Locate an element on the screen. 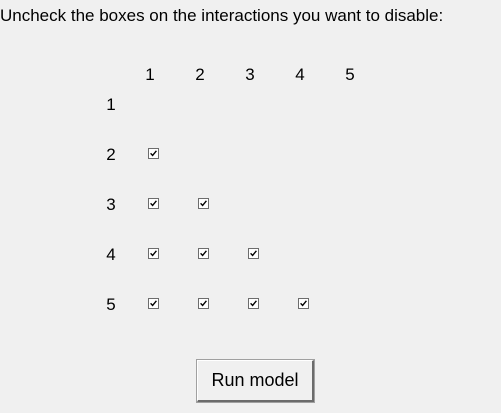 The width and height of the screenshot is (501, 413). row-header-1: 1 is located at coordinates (111, 104).